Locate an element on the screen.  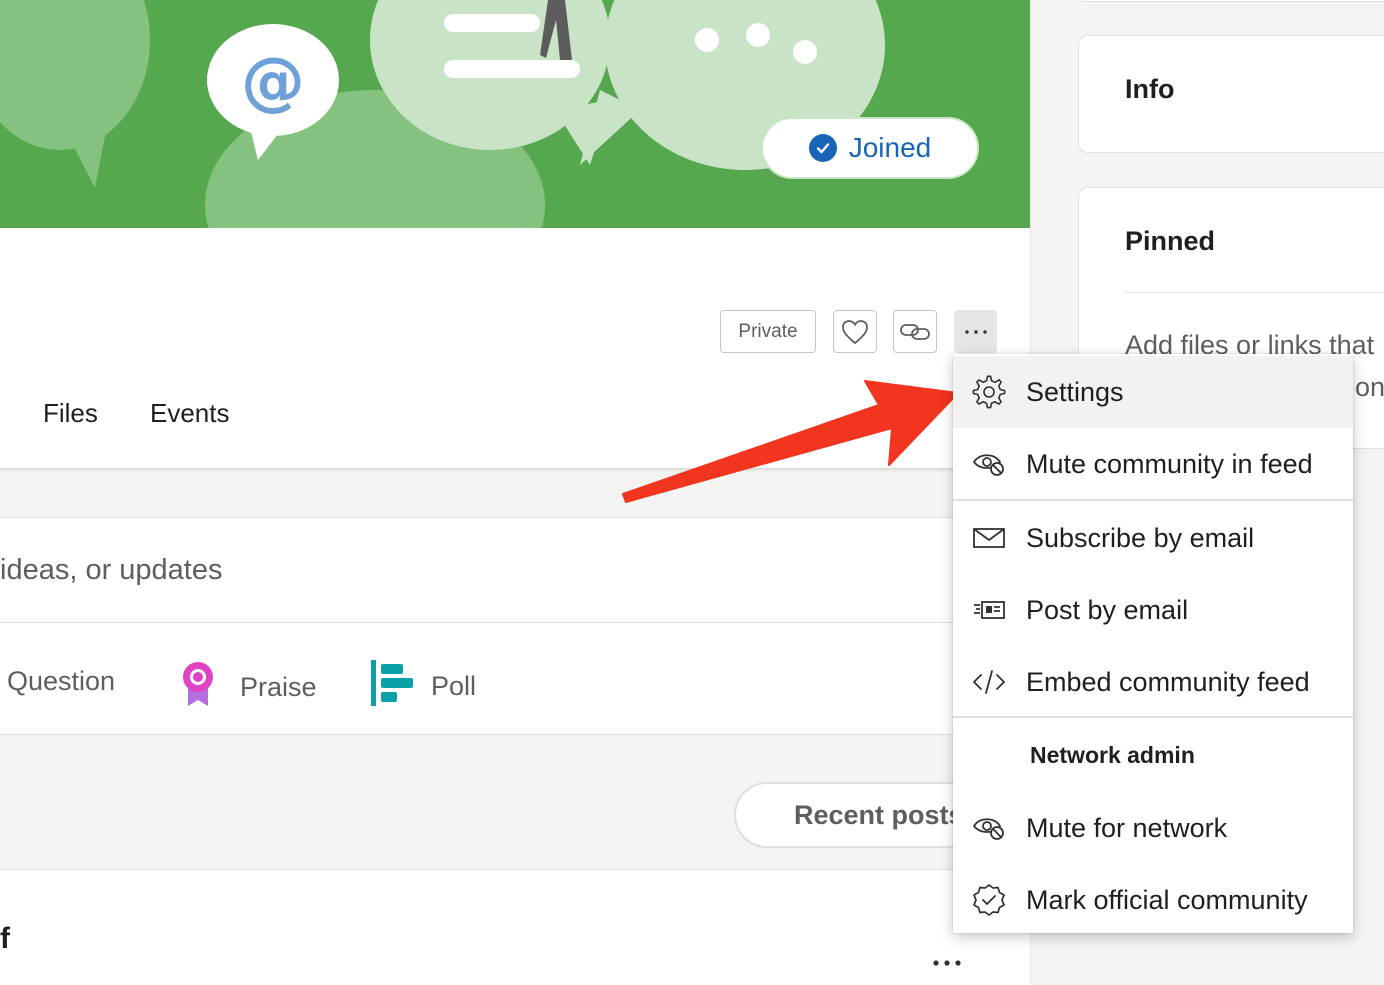
verified-badge-icon is located at coordinates (989, 900).